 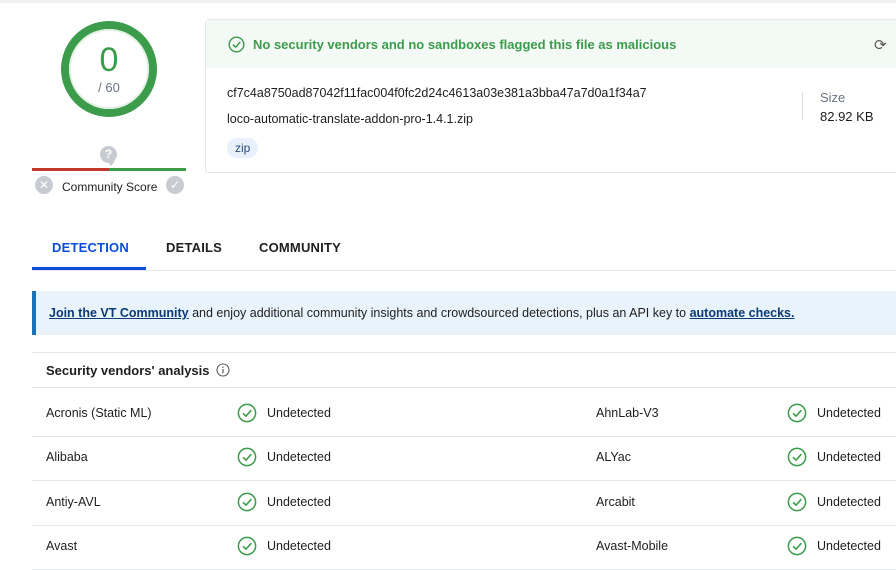 I want to click on vendors-title: Security vendors' analysis, so click(x=128, y=370).